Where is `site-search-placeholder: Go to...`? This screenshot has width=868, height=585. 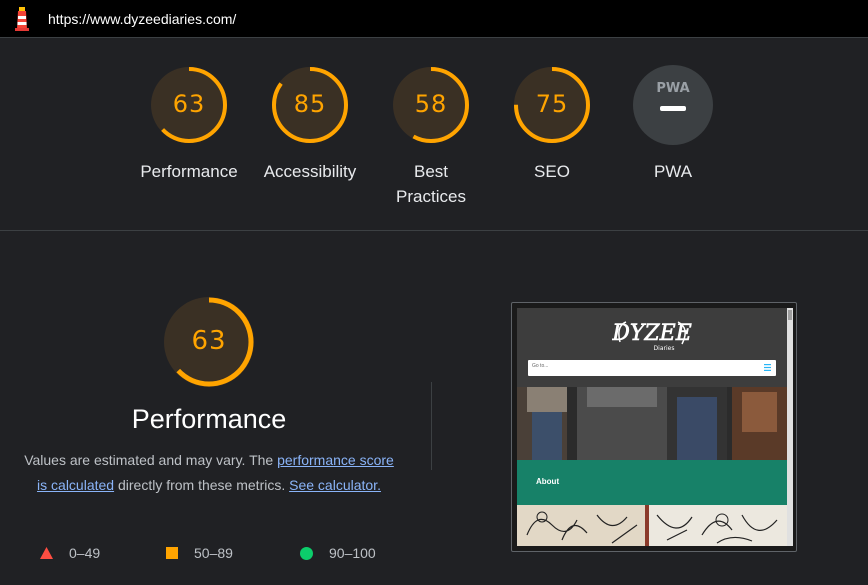
site-search-placeholder: Go to... is located at coordinates (540, 366).